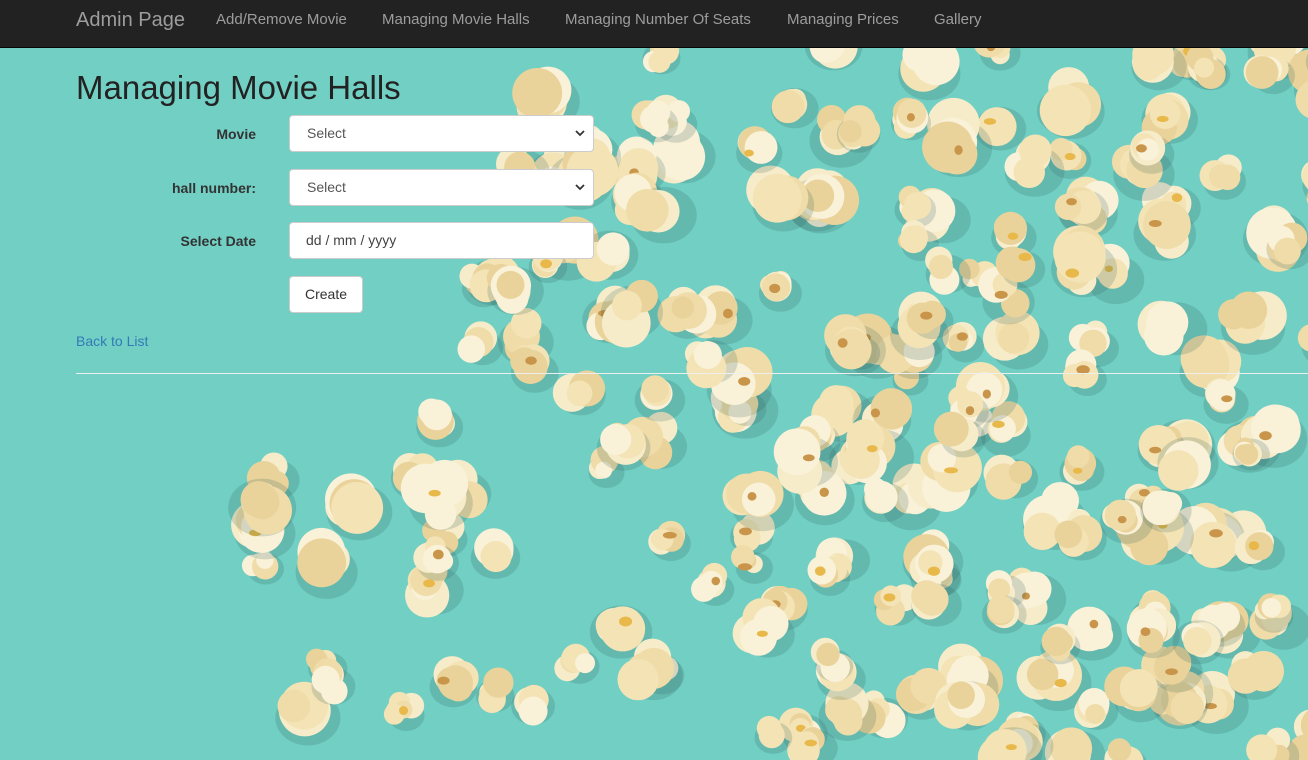 The image size is (1308, 760). I want to click on nav-managing-movie-halls: Managing Movie Halls, so click(456, 20).